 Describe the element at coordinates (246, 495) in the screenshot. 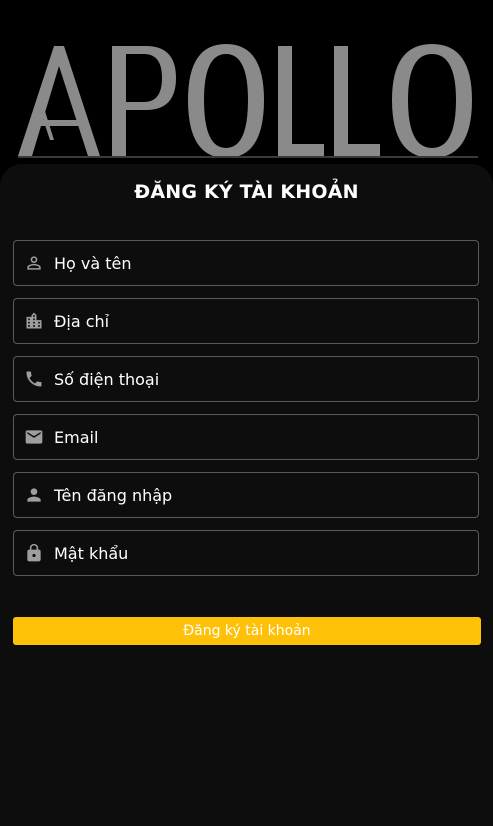

I see `username-field: Tên đăng nhập` at that location.